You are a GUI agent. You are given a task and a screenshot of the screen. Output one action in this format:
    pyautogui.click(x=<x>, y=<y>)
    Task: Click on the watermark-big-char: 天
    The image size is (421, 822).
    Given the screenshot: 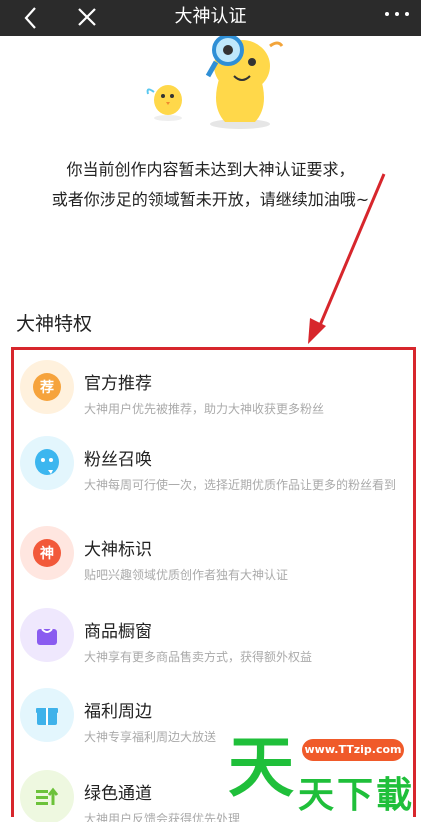 What is the action you would take?
    pyautogui.click(x=261, y=767)
    